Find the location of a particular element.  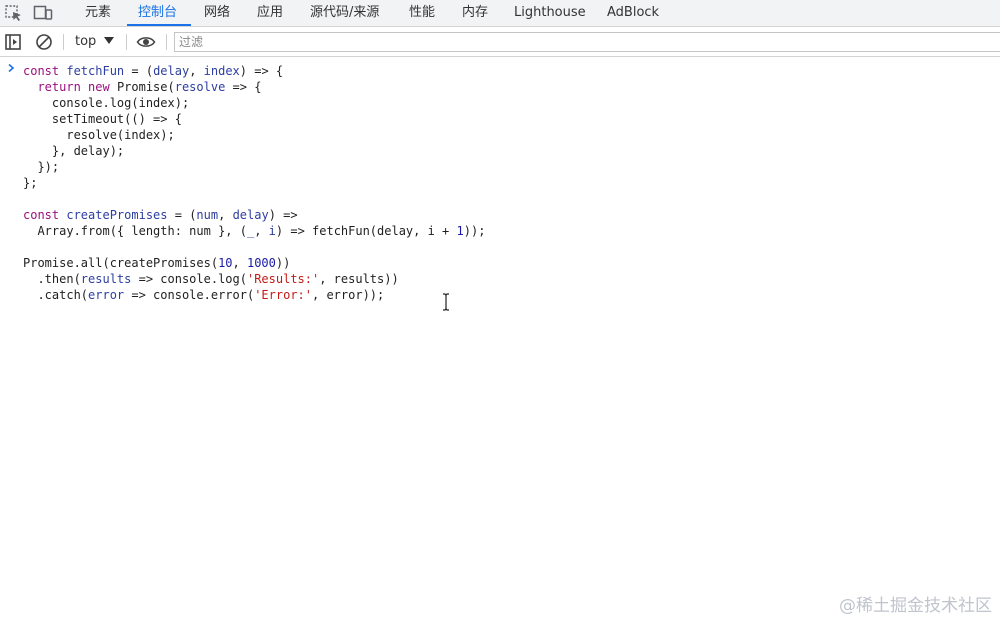

code-token: index is located at coordinates (221, 71).